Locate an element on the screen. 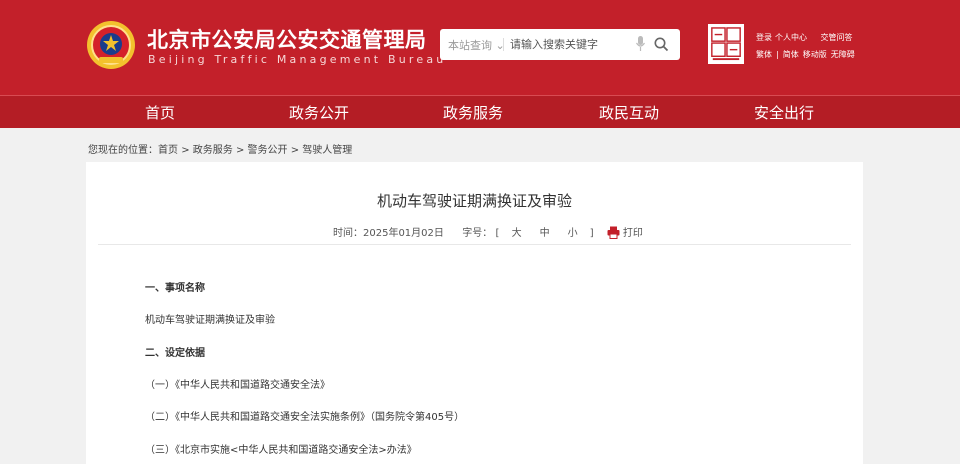 The width and height of the screenshot is (960, 464). breadcrumb-police-affairs: 警务公开 is located at coordinates (268, 150).